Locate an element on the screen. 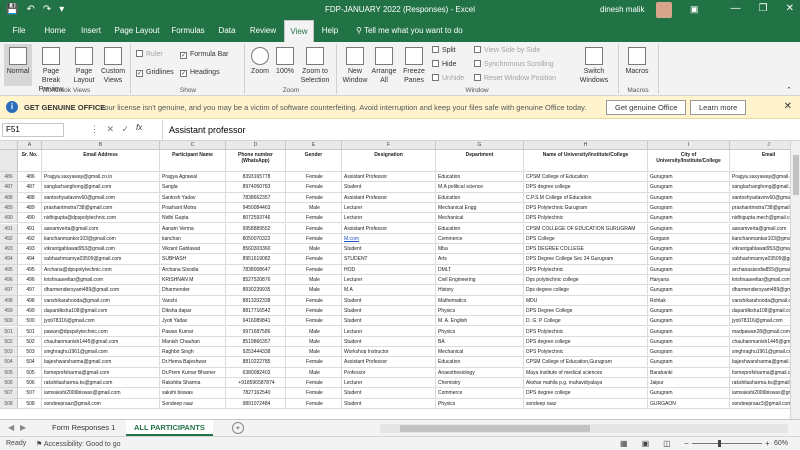 Image resolution: width=800 pixels, height=450 pixels. formula-bar-checkbox: ✓ Formula Bar is located at coordinates (204, 55).